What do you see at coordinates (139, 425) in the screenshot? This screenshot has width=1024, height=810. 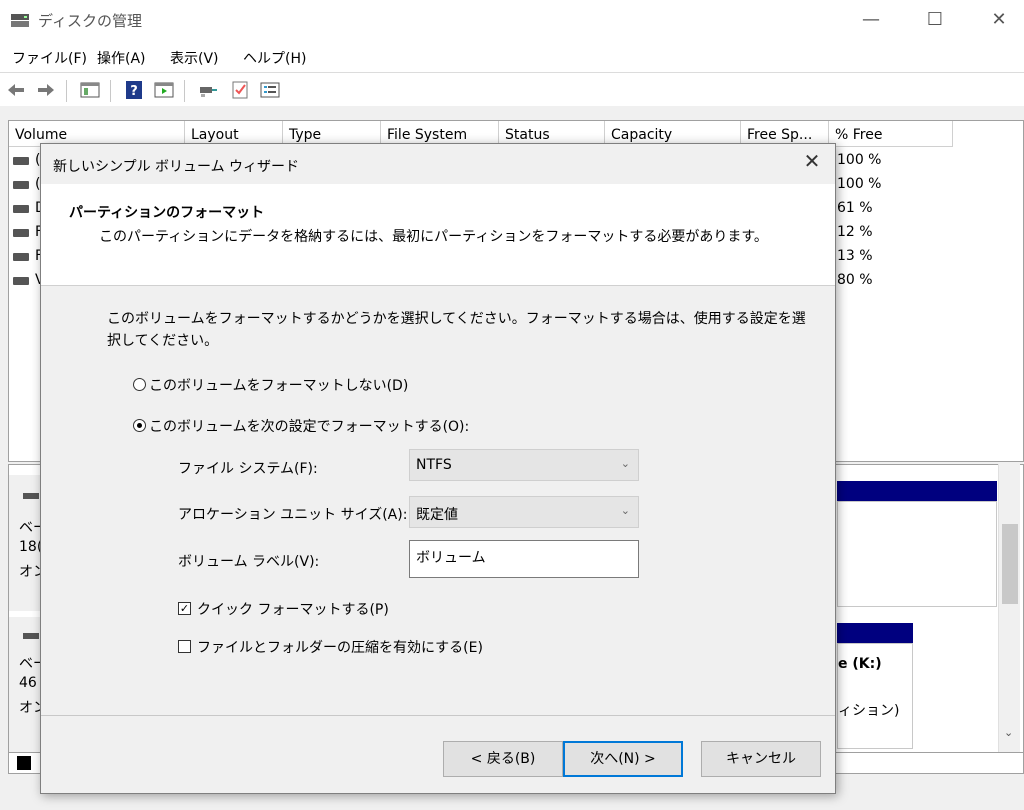 I see `format-radio` at bounding box center [139, 425].